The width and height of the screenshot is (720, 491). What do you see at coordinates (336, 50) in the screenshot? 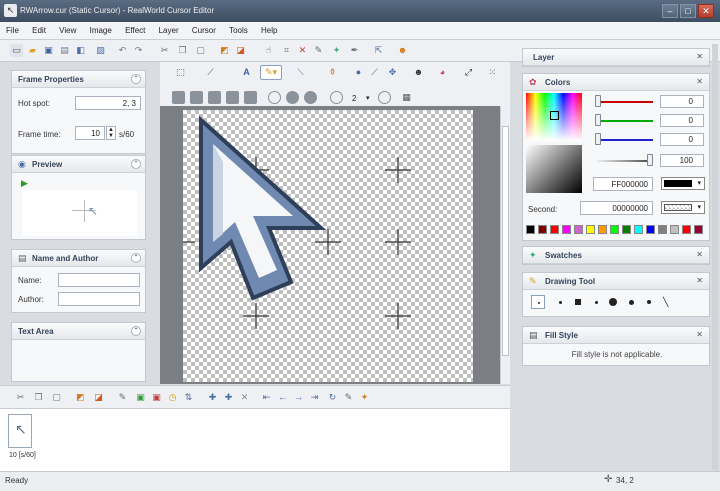
I see `effect-icon: ✦` at bounding box center [336, 50].